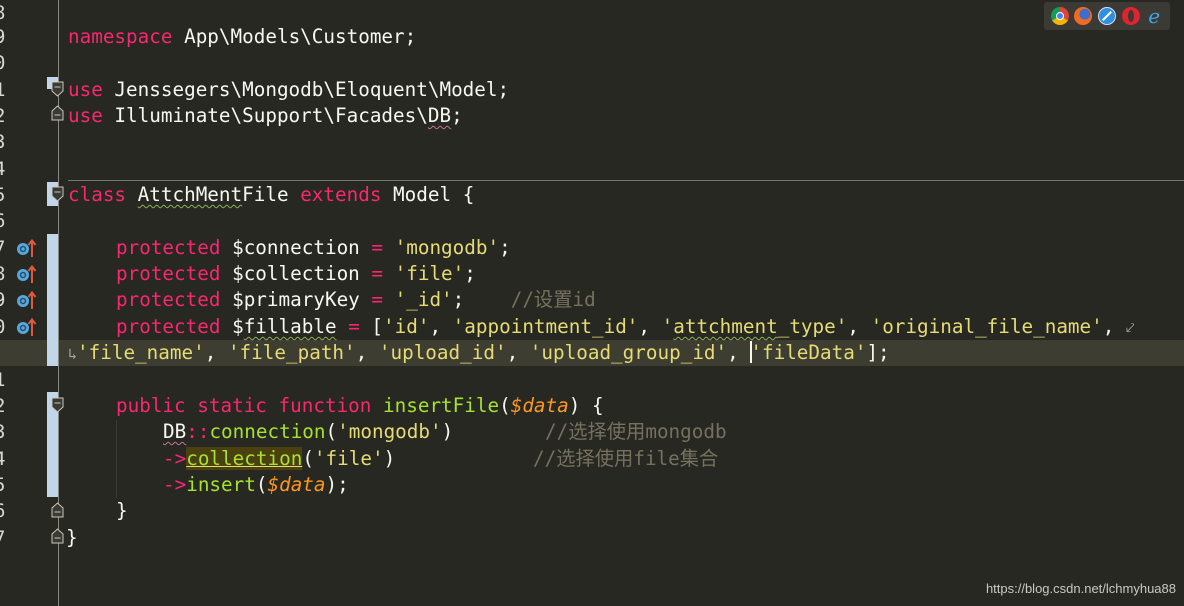 This screenshot has height=606, width=1184. What do you see at coordinates (267, 431) in the screenshot?
I see `method-call: connection` at bounding box center [267, 431].